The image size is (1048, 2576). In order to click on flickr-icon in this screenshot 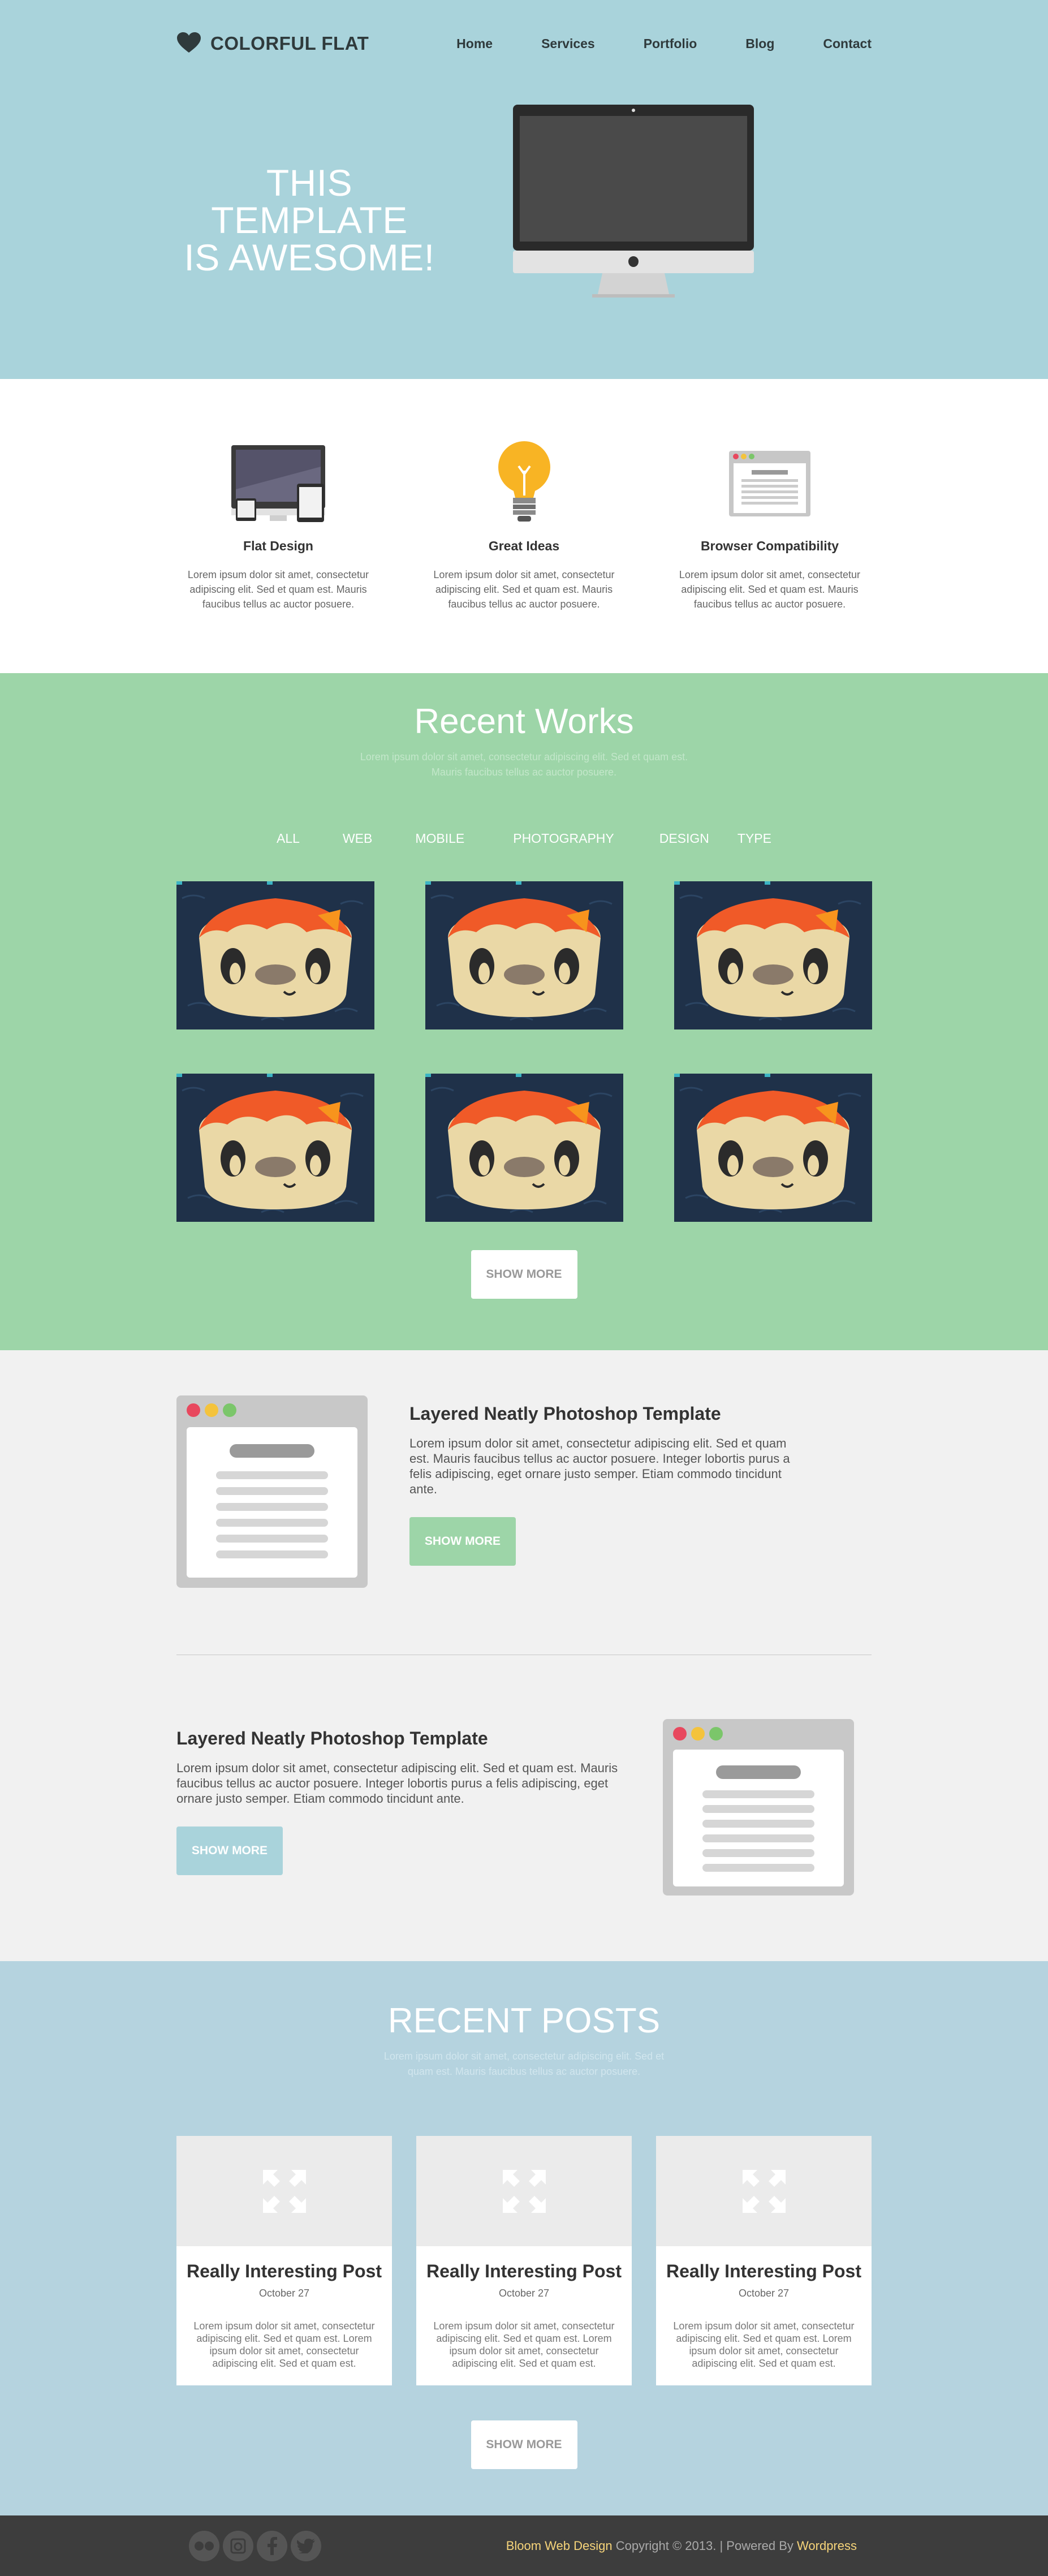, I will do `click(204, 2545)`.